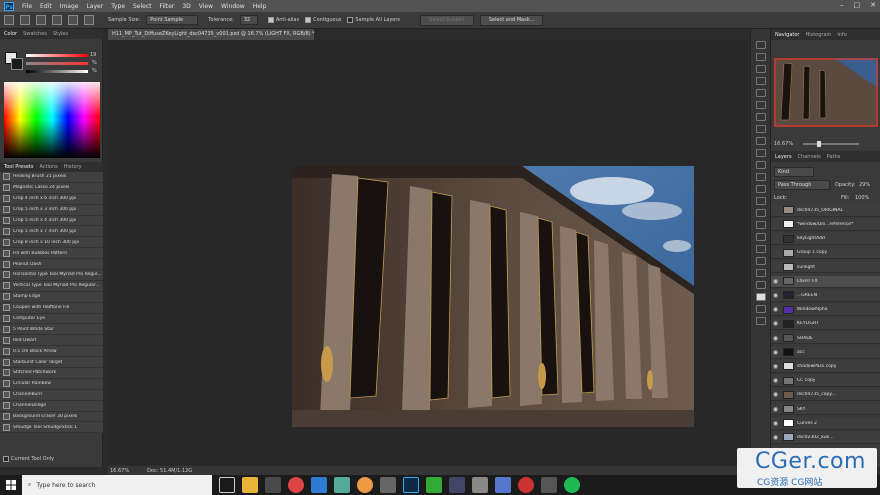 This screenshot has height=495, width=880. I want to click on preset-item: Starburst Color Target, so click(51, 363).